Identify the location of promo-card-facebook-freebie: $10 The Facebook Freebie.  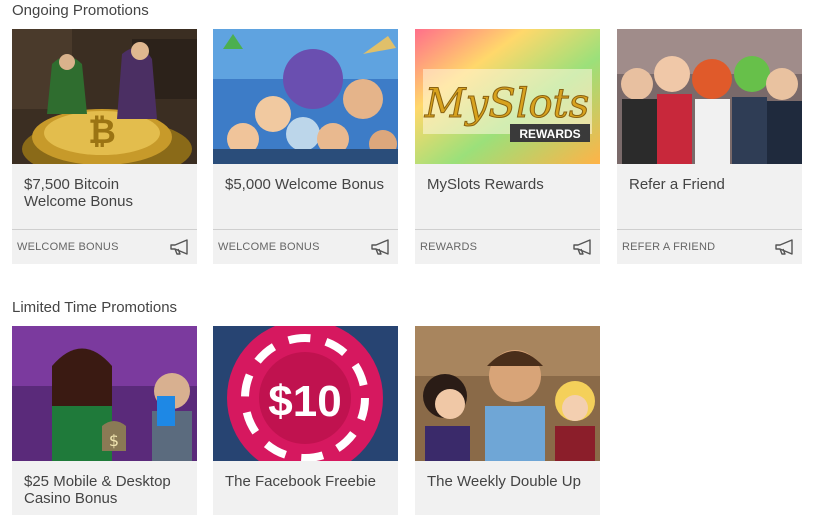
(305, 420).